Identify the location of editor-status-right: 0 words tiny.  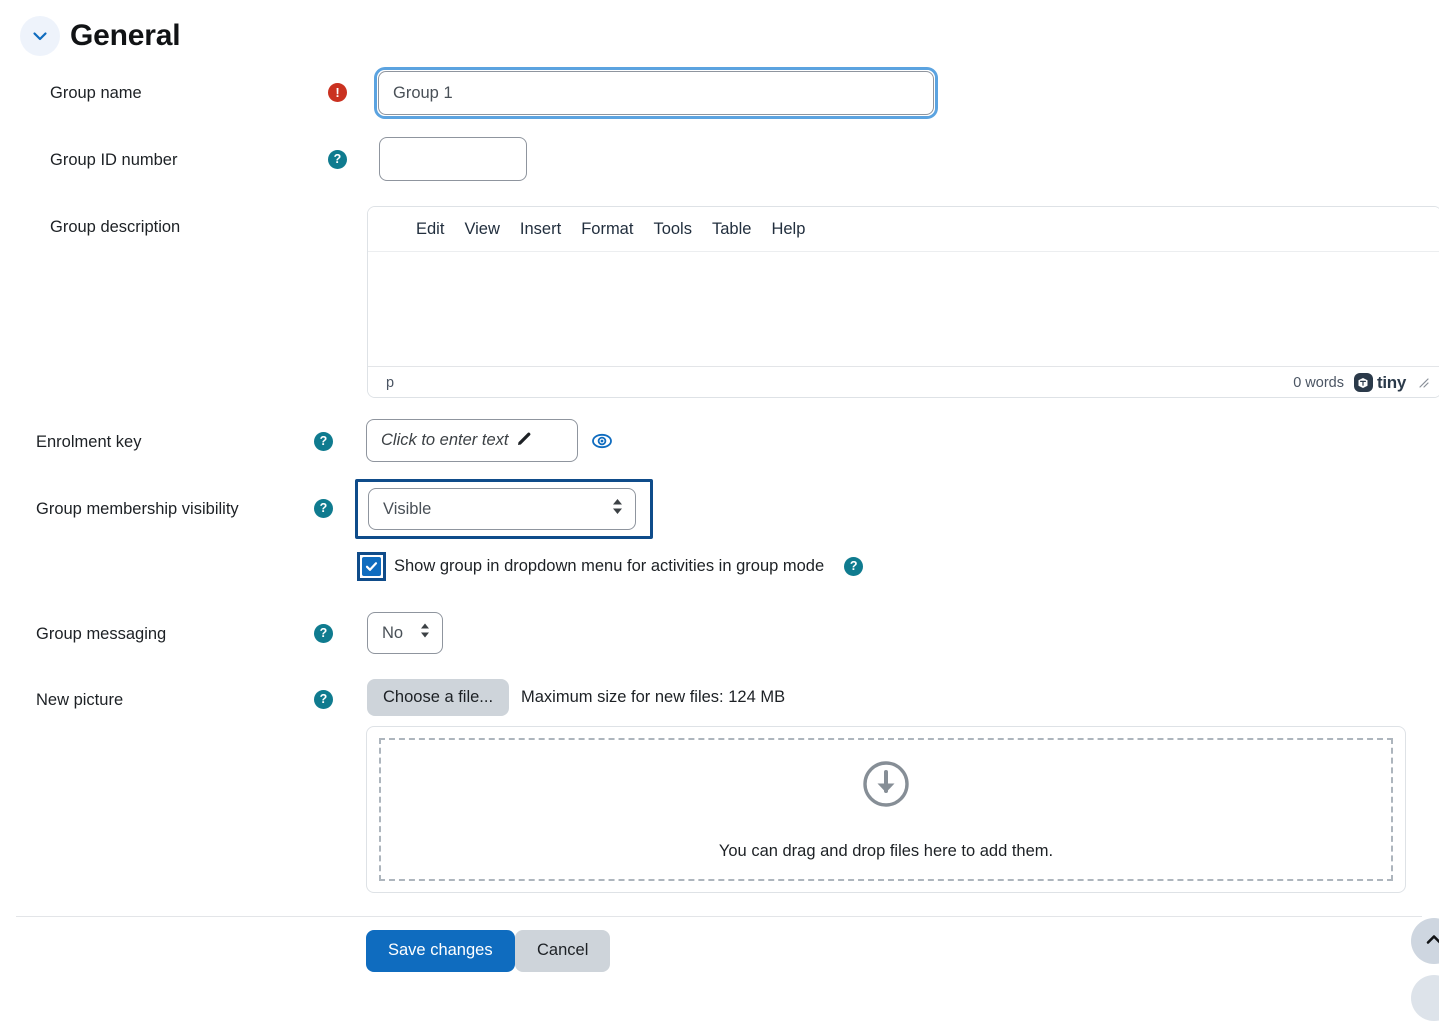
(1361, 383).